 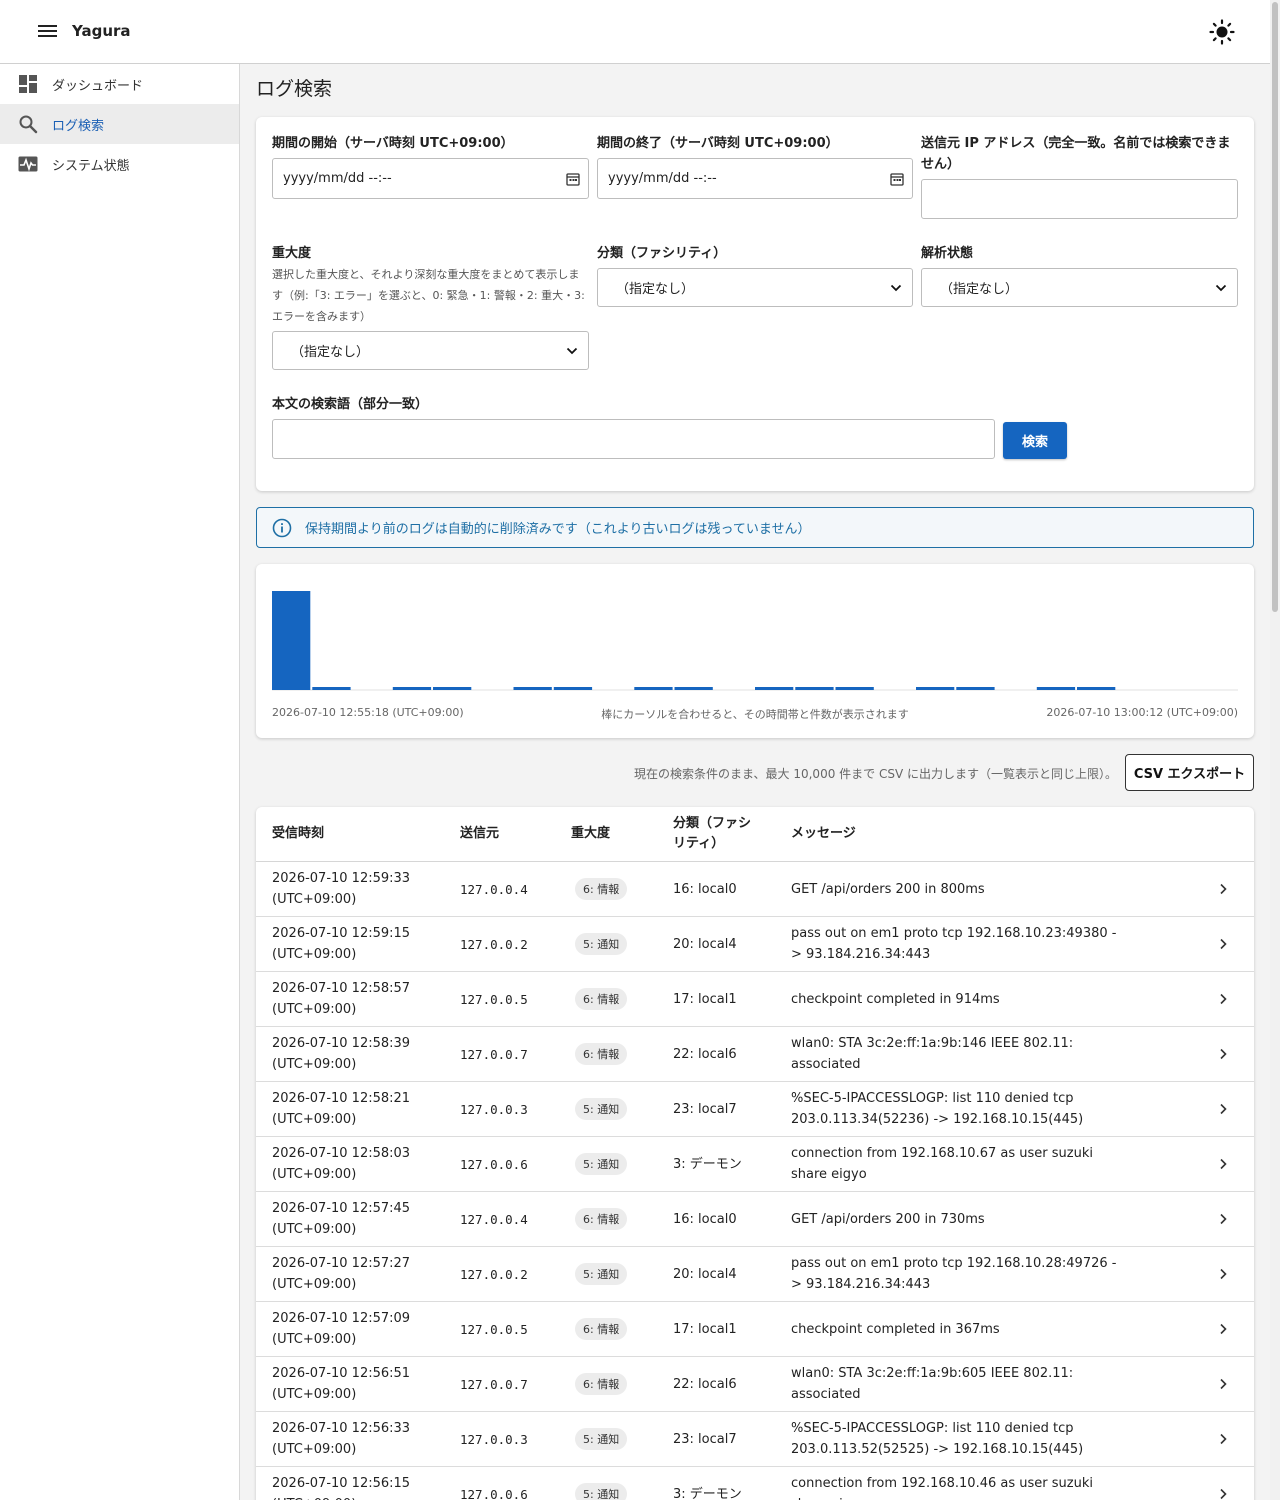 I want to click on keyword-label: 本文の検索語（部分一致）, so click(x=350, y=404).